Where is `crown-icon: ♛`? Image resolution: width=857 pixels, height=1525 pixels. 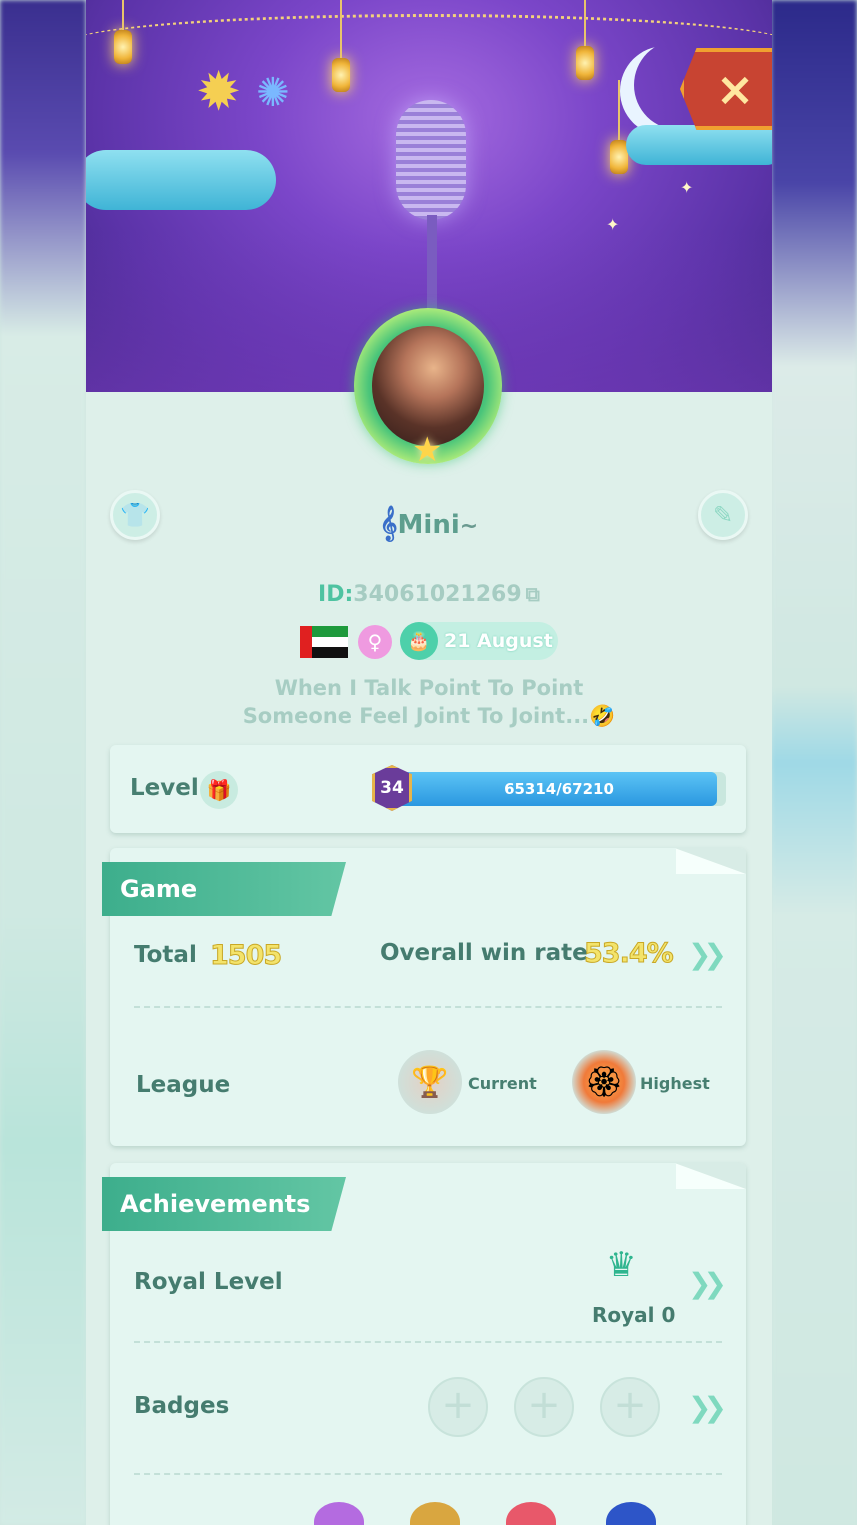
crown-icon: ♛ is located at coordinates (621, 1265).